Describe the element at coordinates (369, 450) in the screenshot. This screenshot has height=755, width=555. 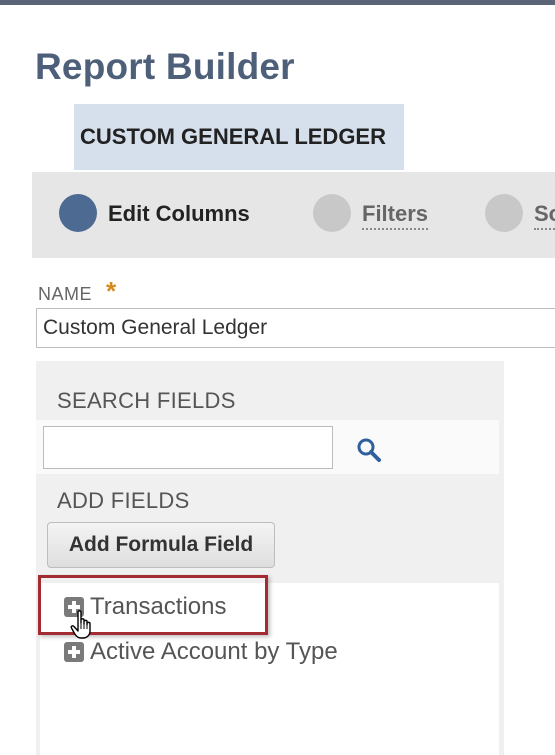
I see `search-icon` at that location.